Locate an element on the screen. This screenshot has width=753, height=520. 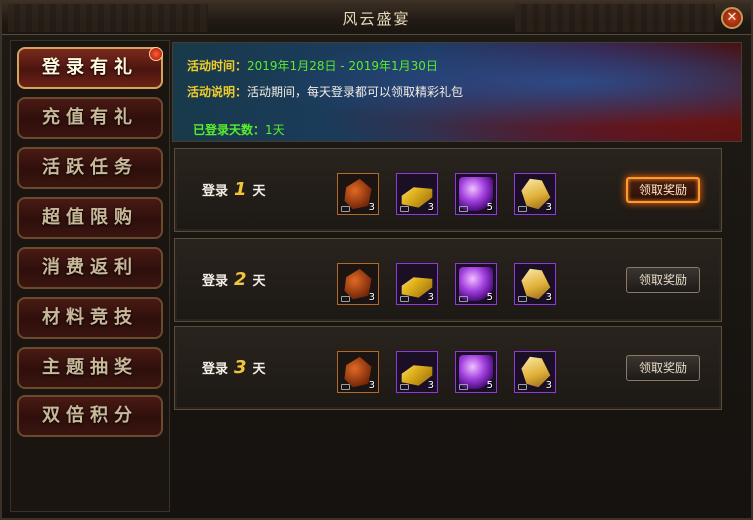
nav-item-login-gift: 登录有礼 is located at coordinates (90, 68).